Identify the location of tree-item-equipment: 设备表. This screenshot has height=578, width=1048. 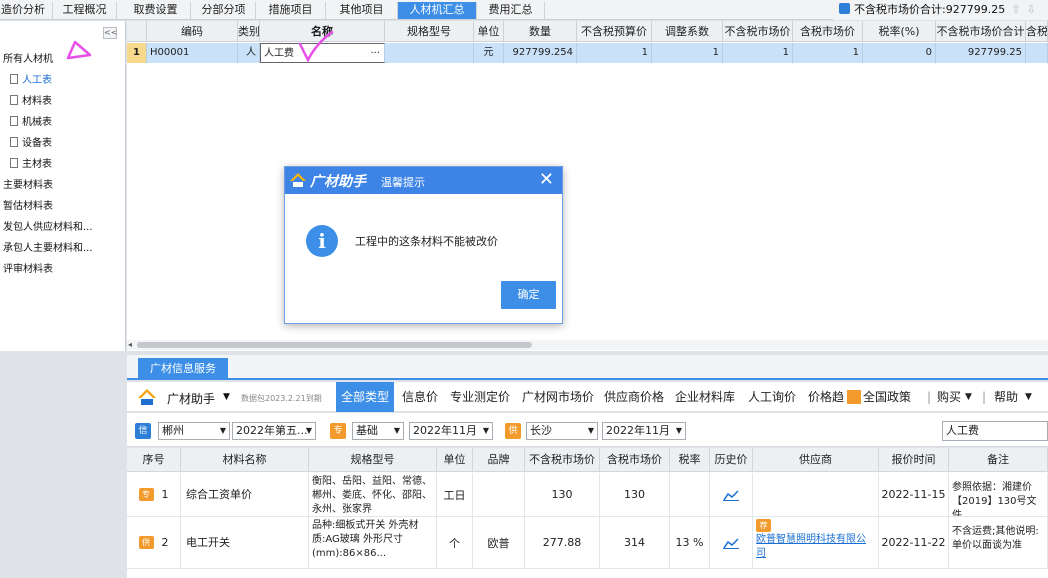
(31, 144).